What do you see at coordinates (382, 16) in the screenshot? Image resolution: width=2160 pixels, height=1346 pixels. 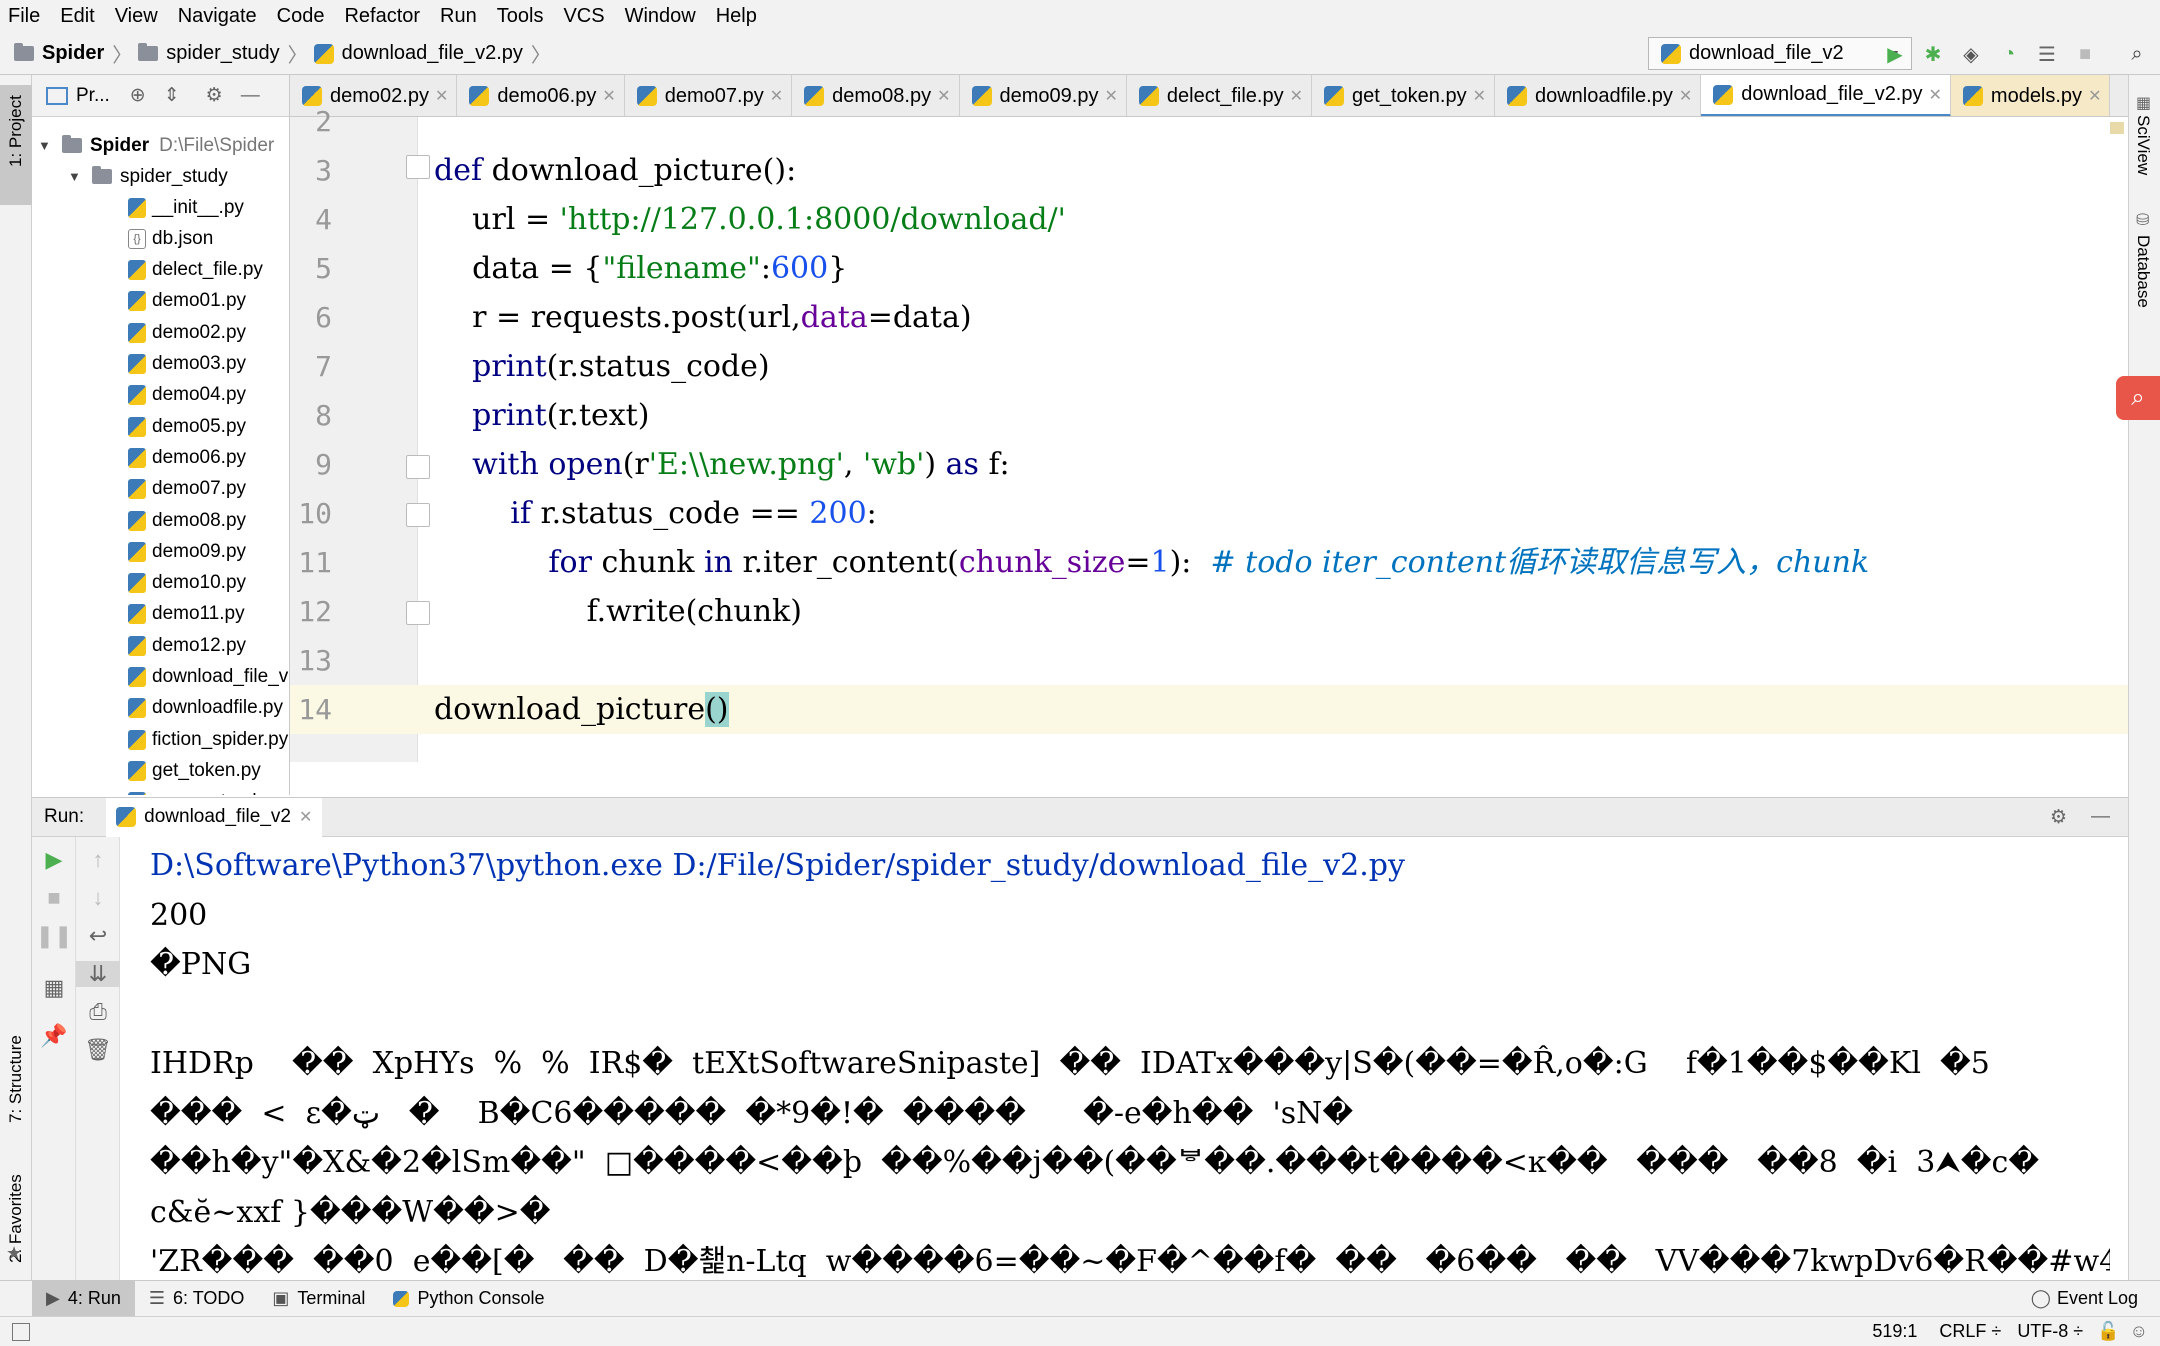 I see `menu-refactor: Refactor` at bounding box center [382, 16].